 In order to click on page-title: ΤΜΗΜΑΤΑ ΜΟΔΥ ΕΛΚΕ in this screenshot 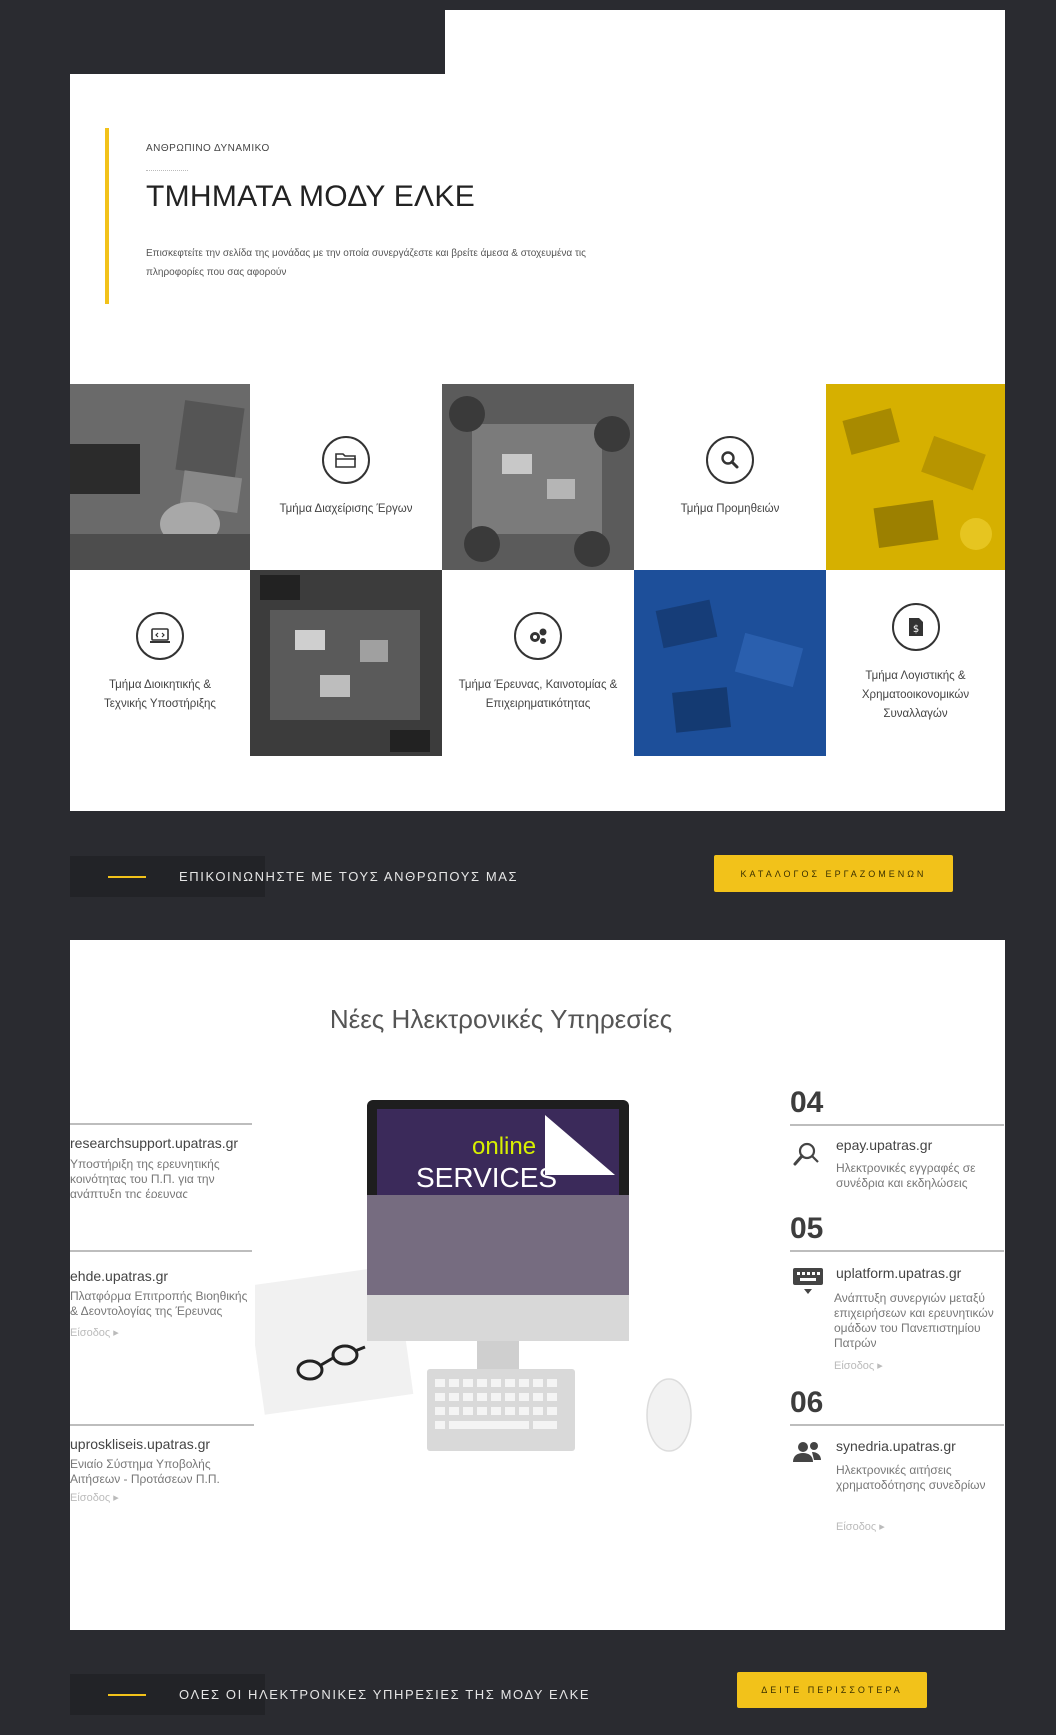, I will do `click(311, 196)`.